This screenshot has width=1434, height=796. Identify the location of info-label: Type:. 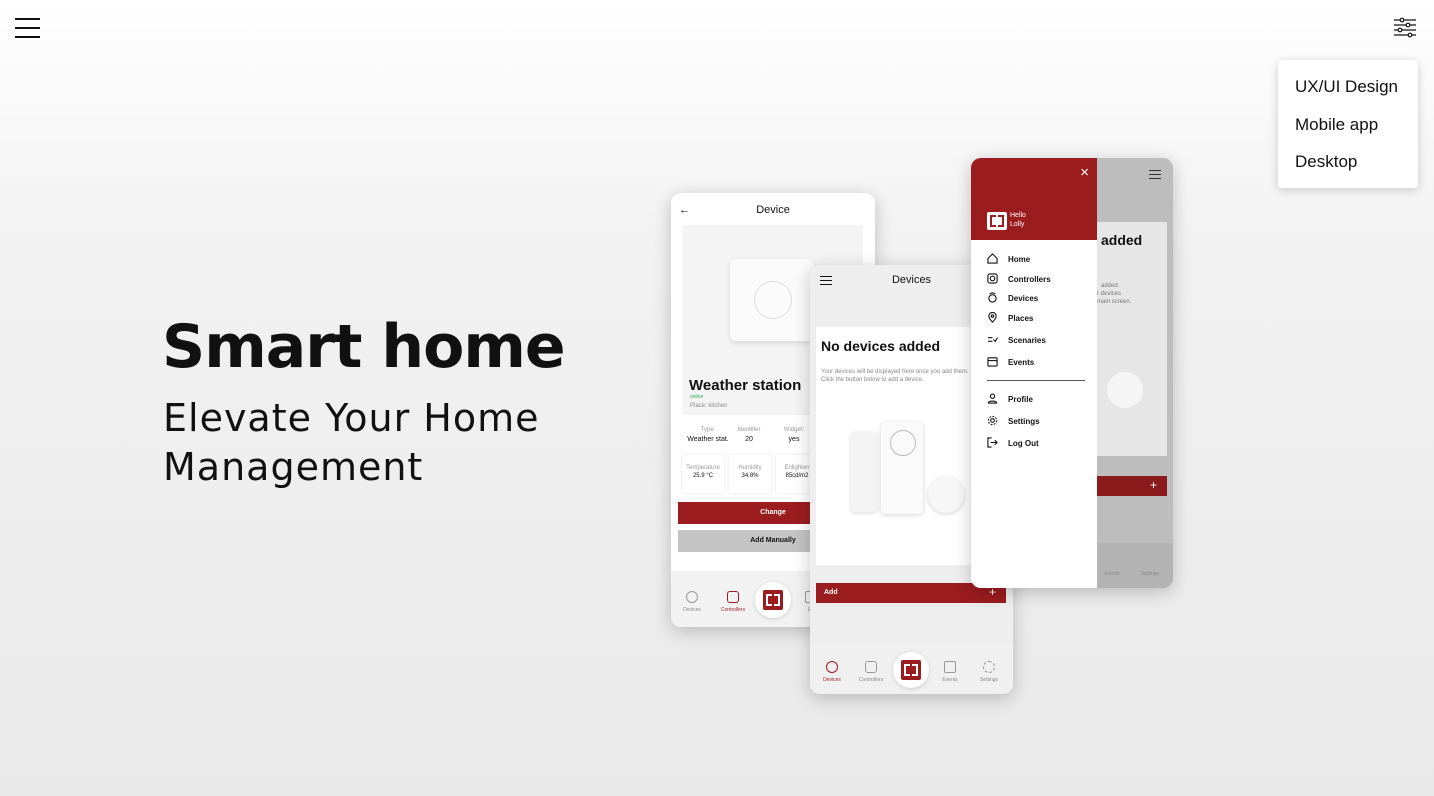
(708, 430).